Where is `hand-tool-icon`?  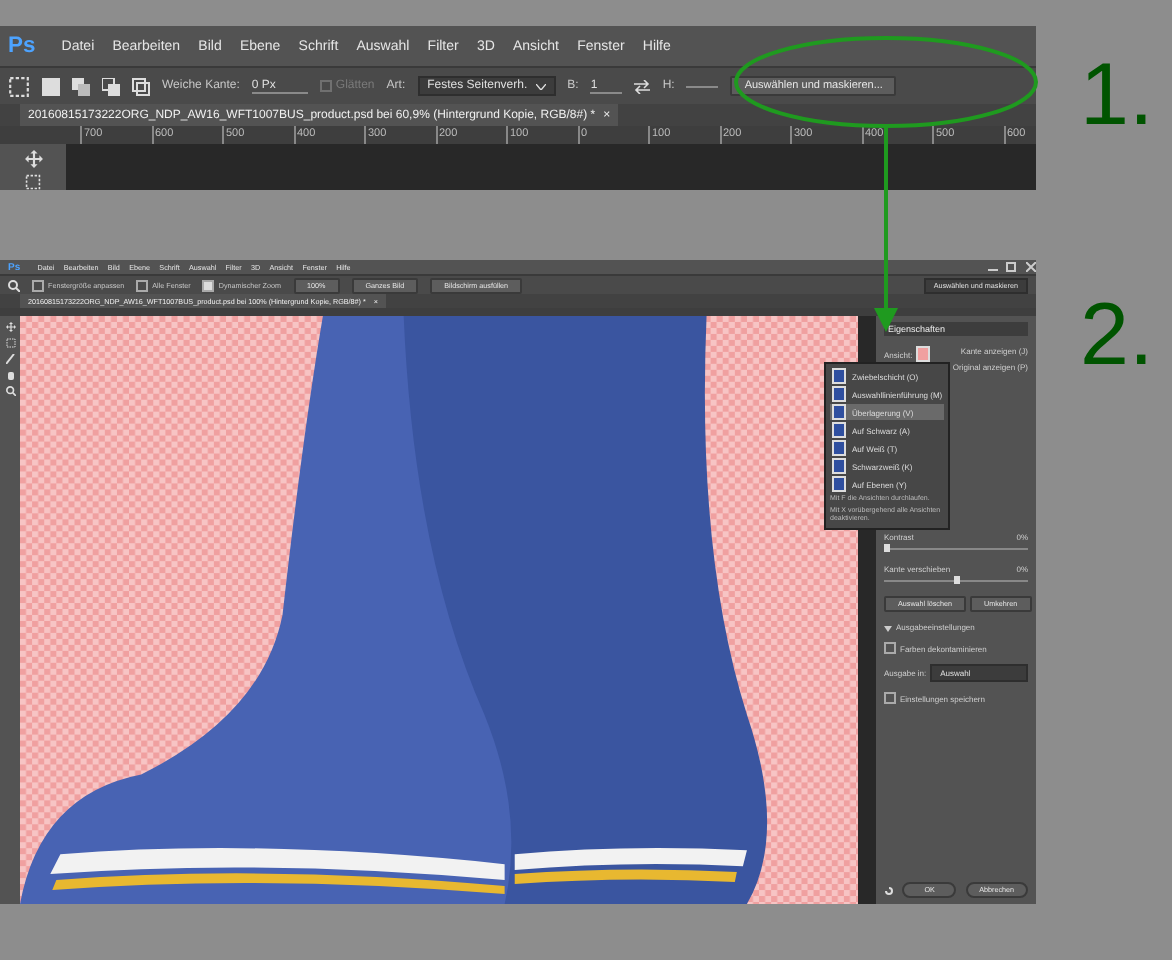 hand-tool-icon is located at coordinates (10, 375).